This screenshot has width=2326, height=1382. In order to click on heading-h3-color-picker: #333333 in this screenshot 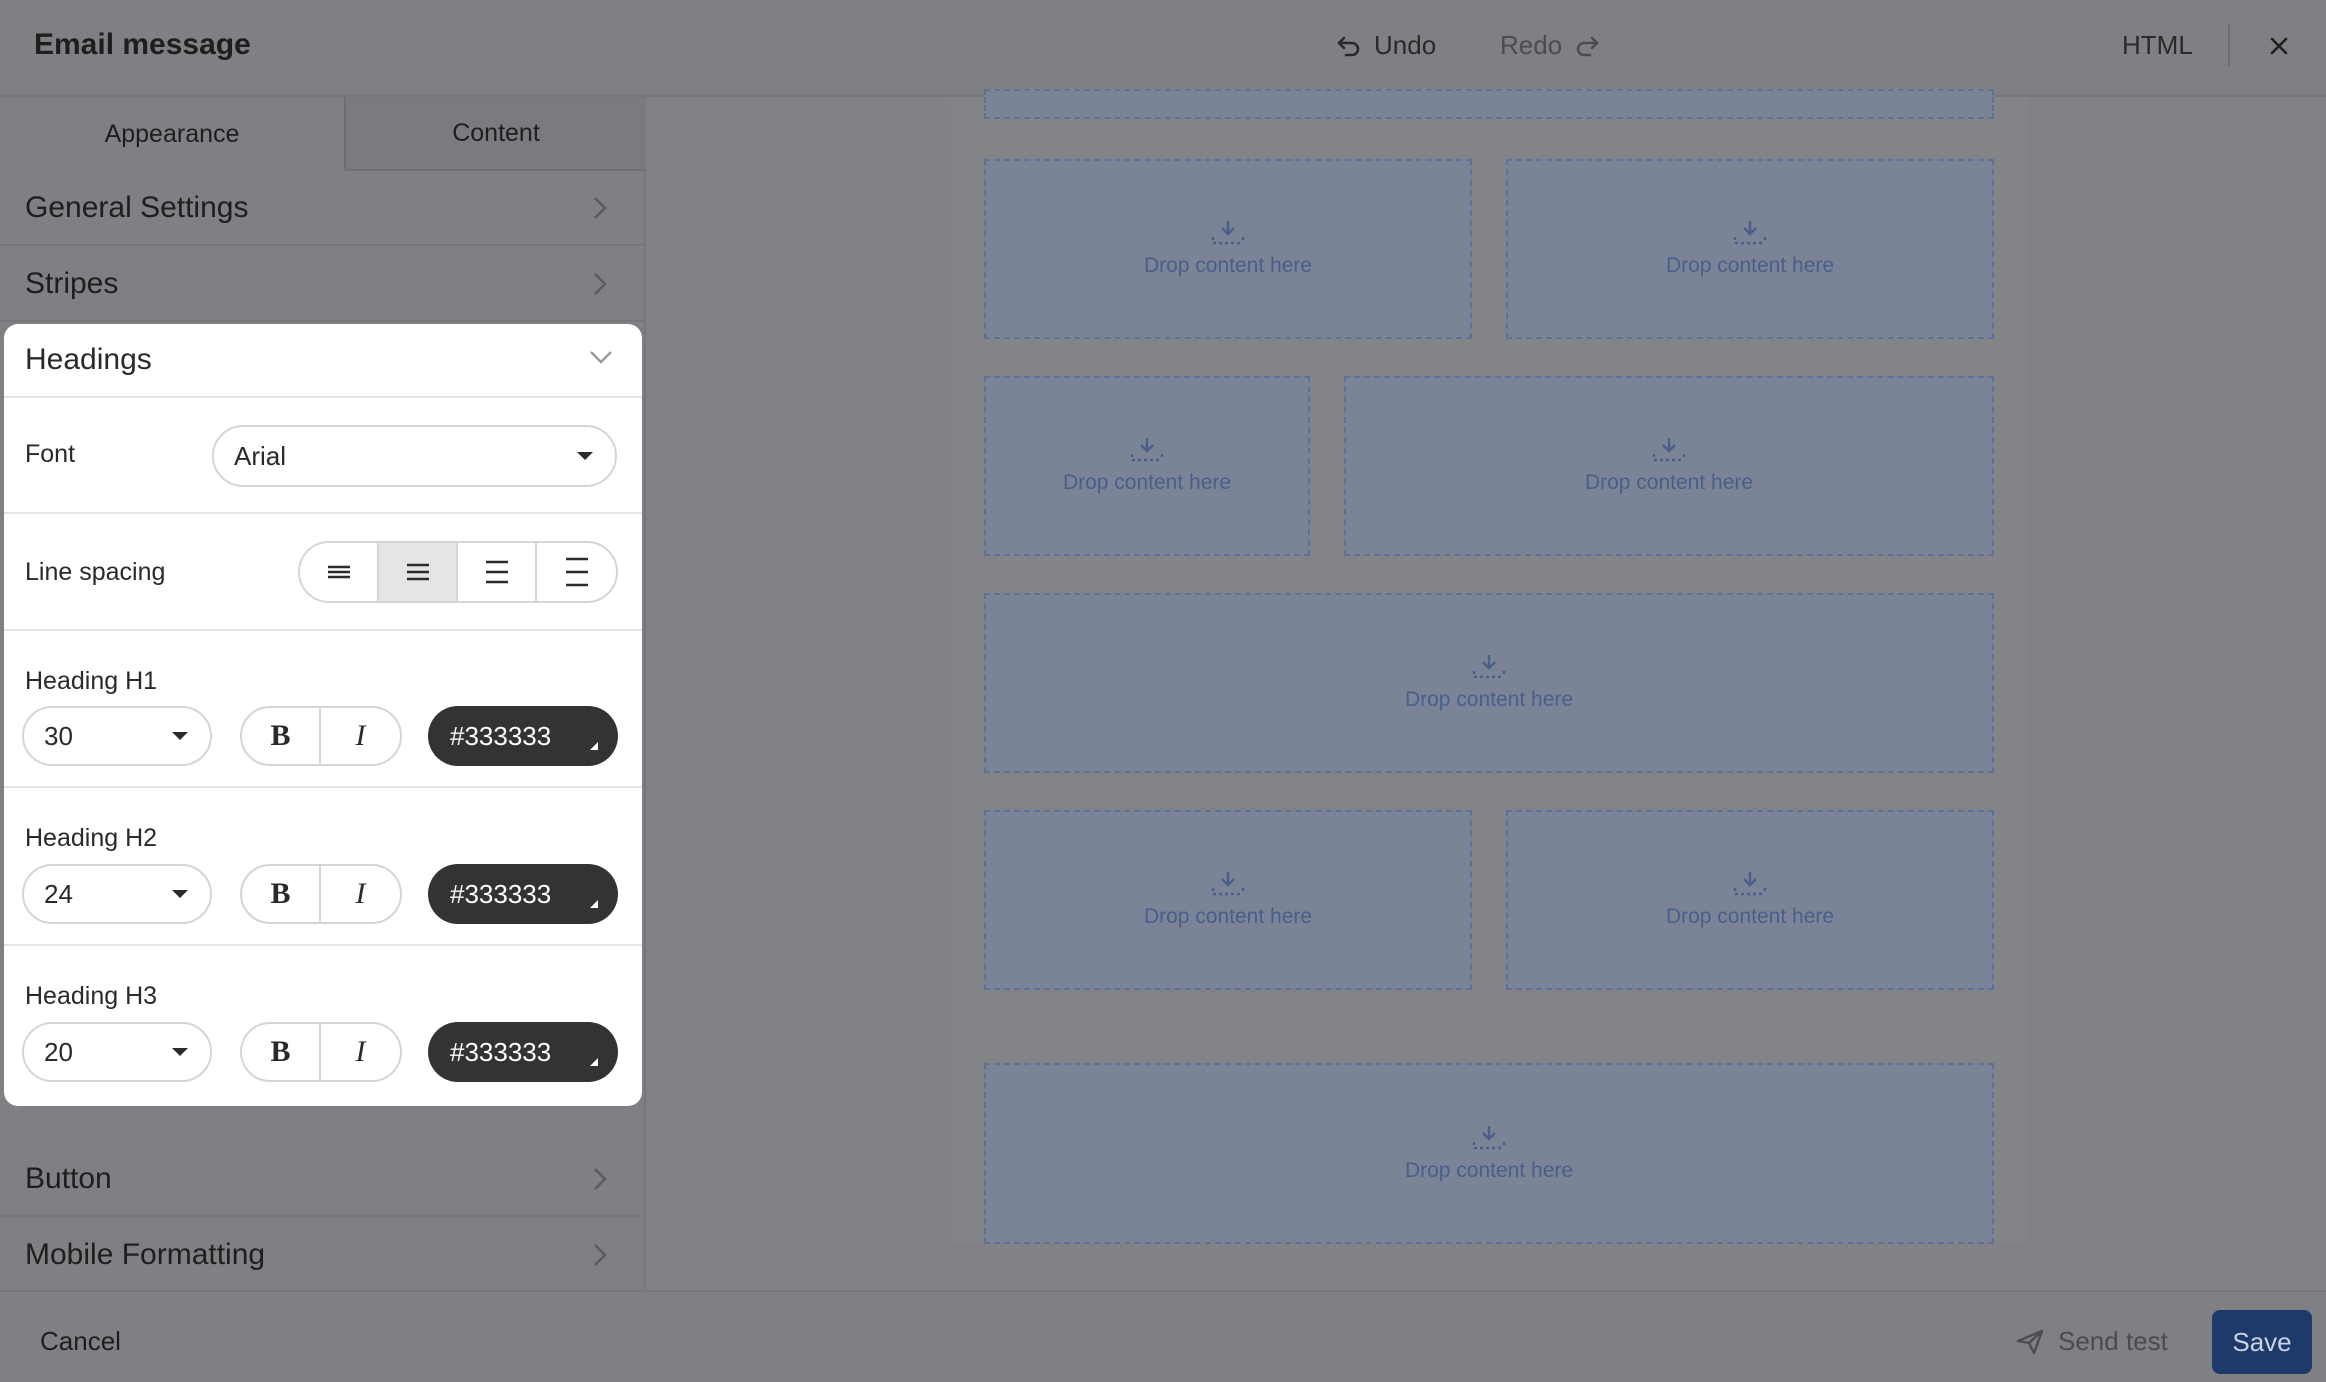, I will do `click(523, 1052)`.